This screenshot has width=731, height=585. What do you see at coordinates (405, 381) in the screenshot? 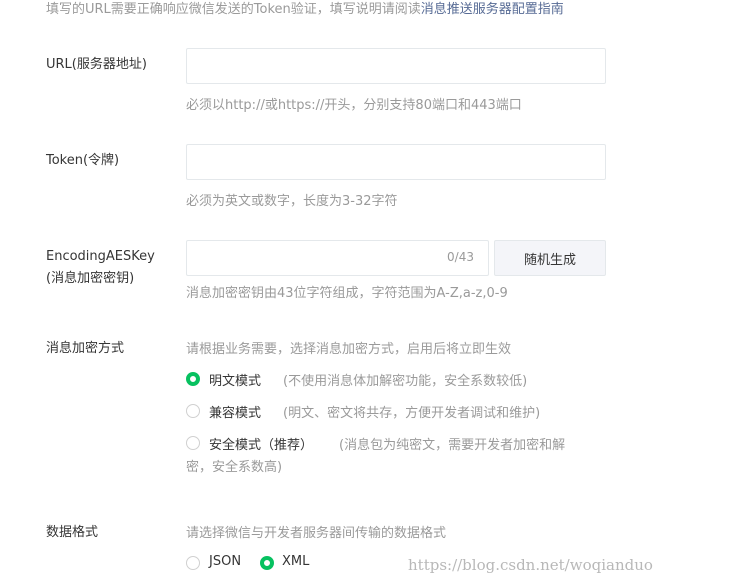
I see `plaintext-mode-desc: (不使用消息体加解密功能，安全系数较低)` at bounding box center [405, 381].